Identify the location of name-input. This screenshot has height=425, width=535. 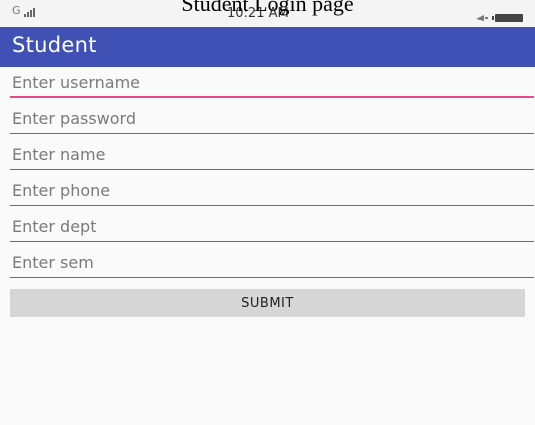
(272, 155).